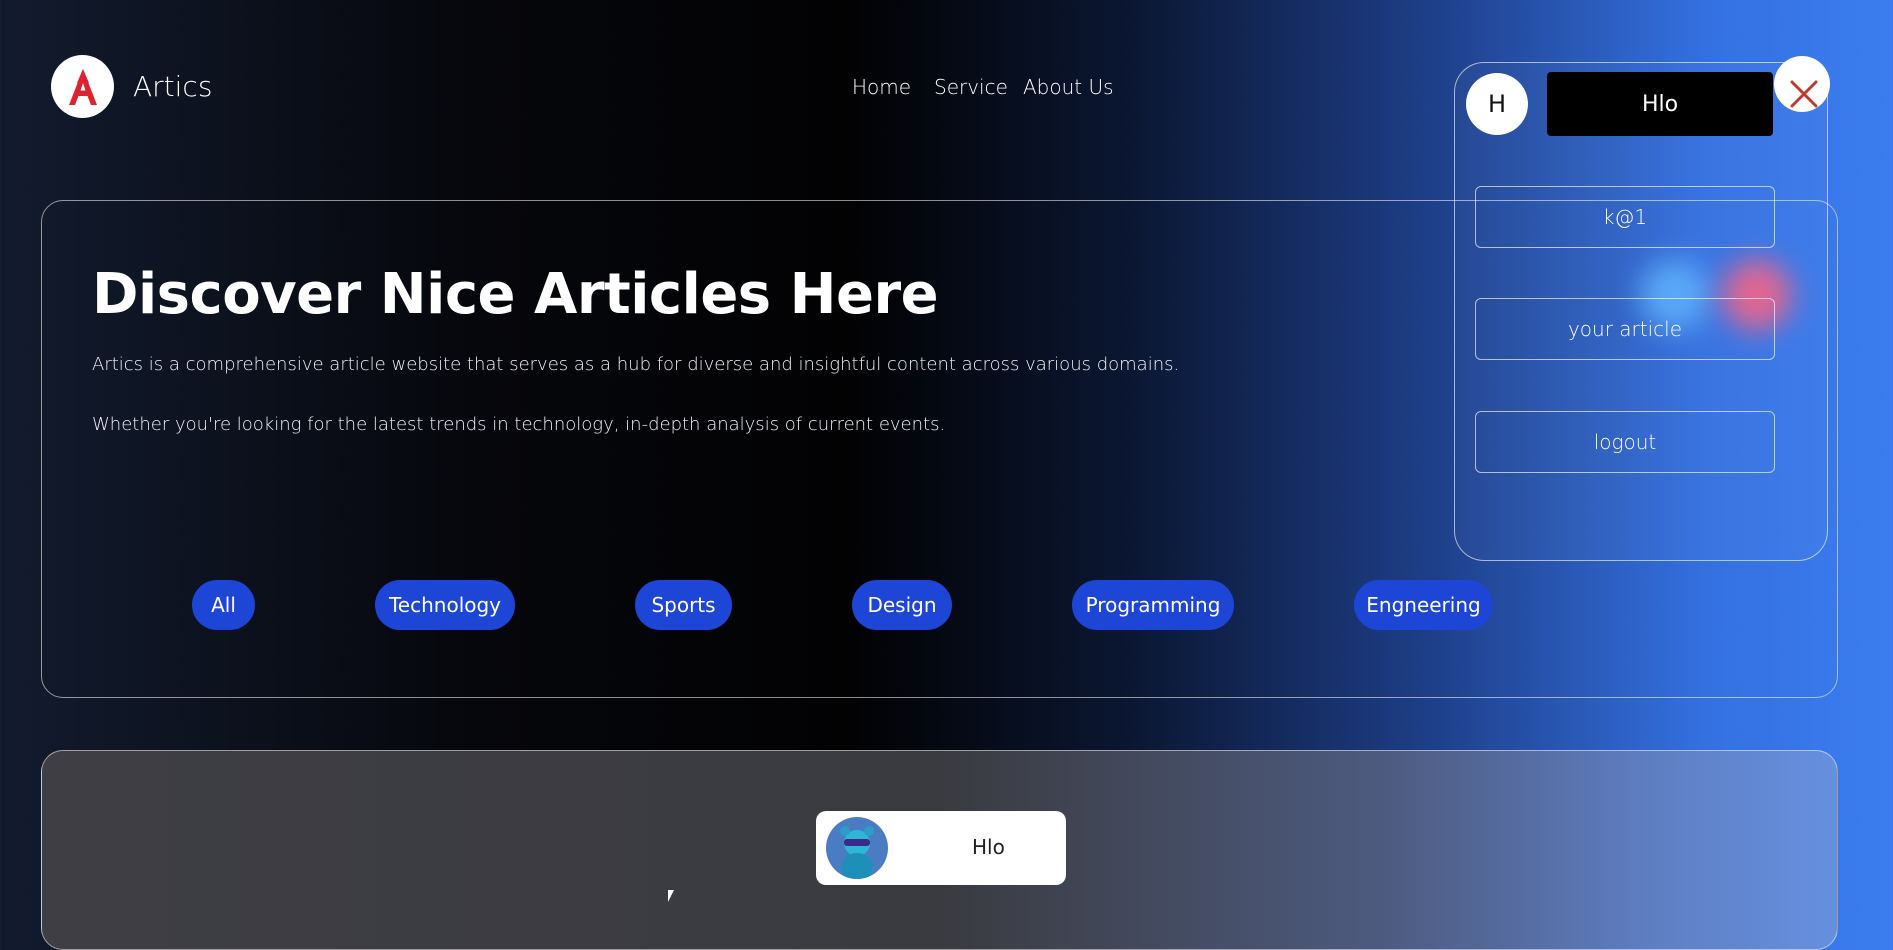 This screenshot has height=950, width=1893. I want to click on category-design: Design, so click(902, 605).